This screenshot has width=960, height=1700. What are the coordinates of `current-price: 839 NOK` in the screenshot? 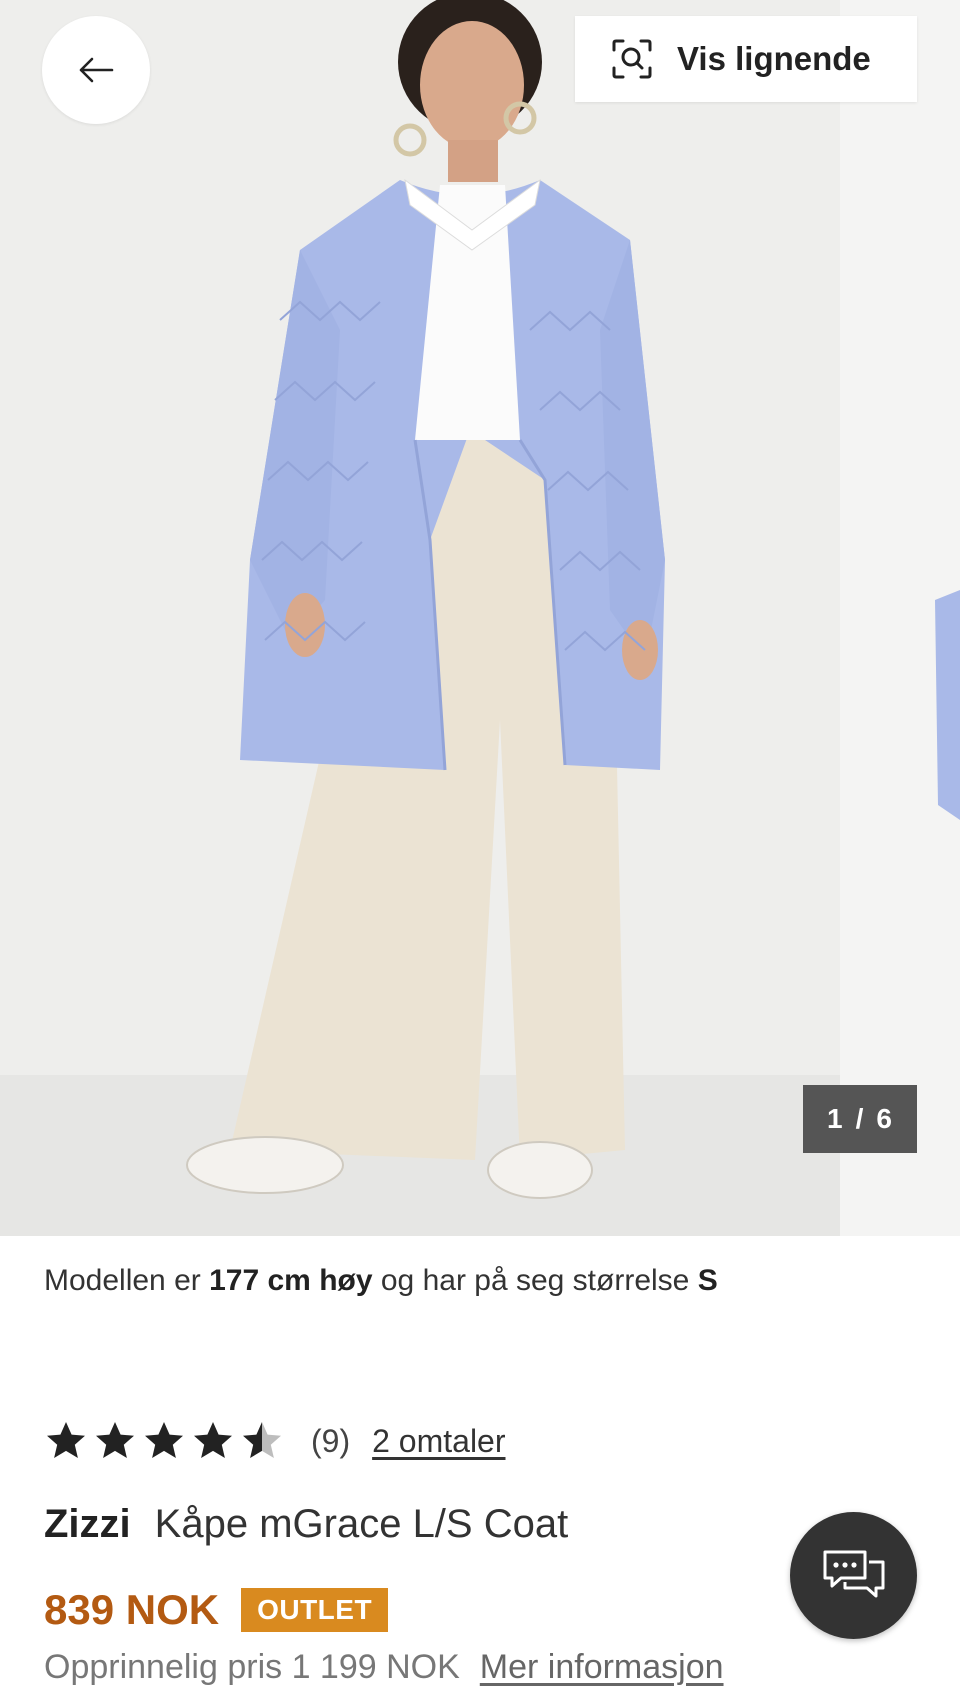 It's located at (132, 1609).